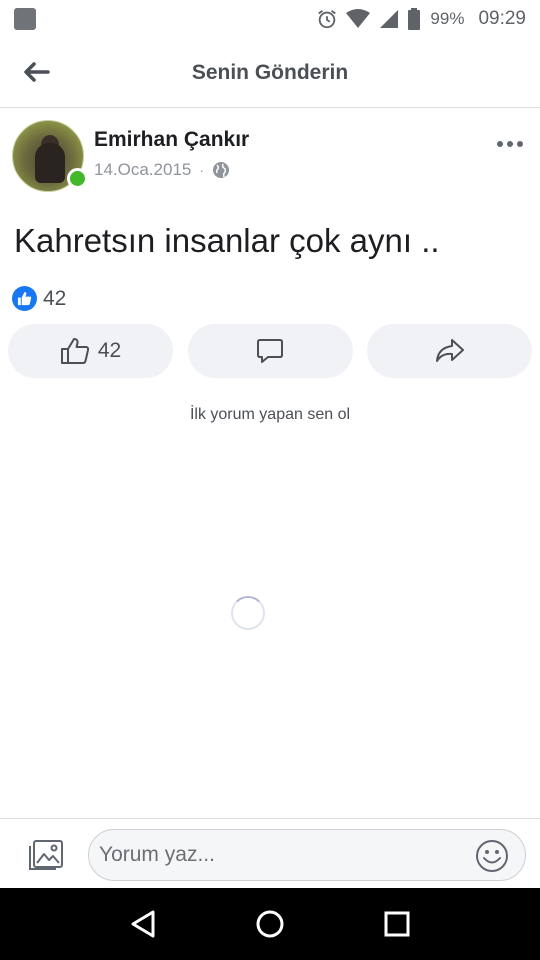 The height and width of the screenshot is (960, 540). What do you see at coordinates (327, 19) in the screenshot?
I see `alarm-icon` at bounding box center [327, 19].